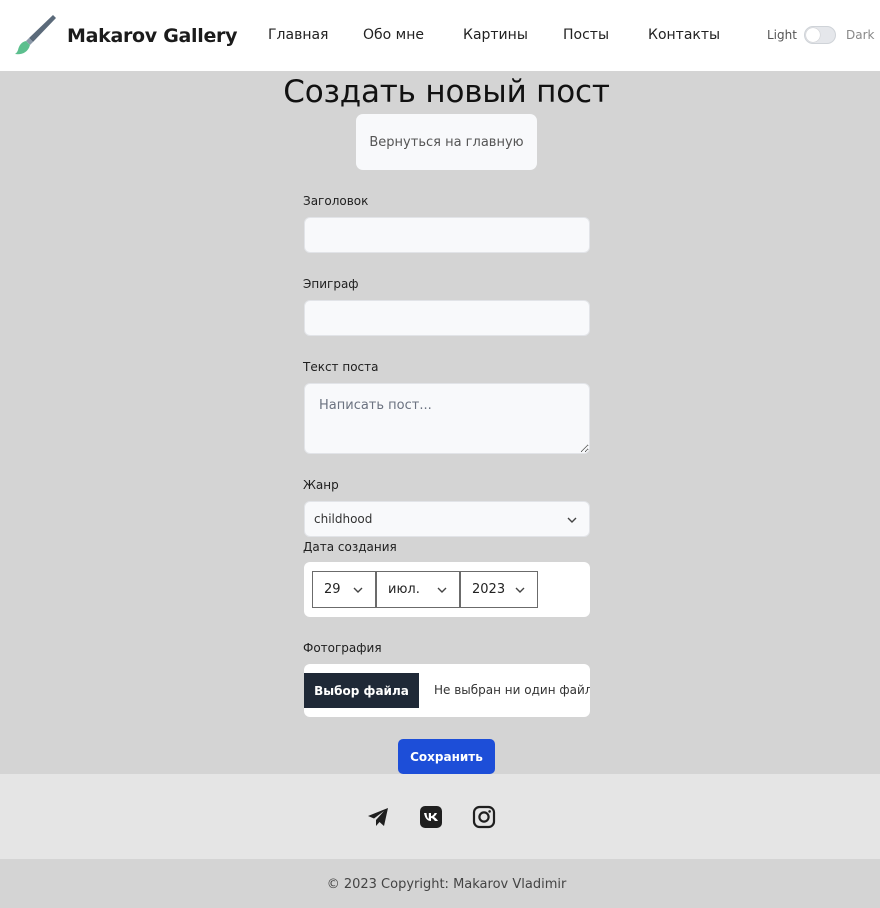 The image size is (880, 908). Describe the element at coordinates (35, 35) in the screenshot. I see `paintbrush-icon` at that location.